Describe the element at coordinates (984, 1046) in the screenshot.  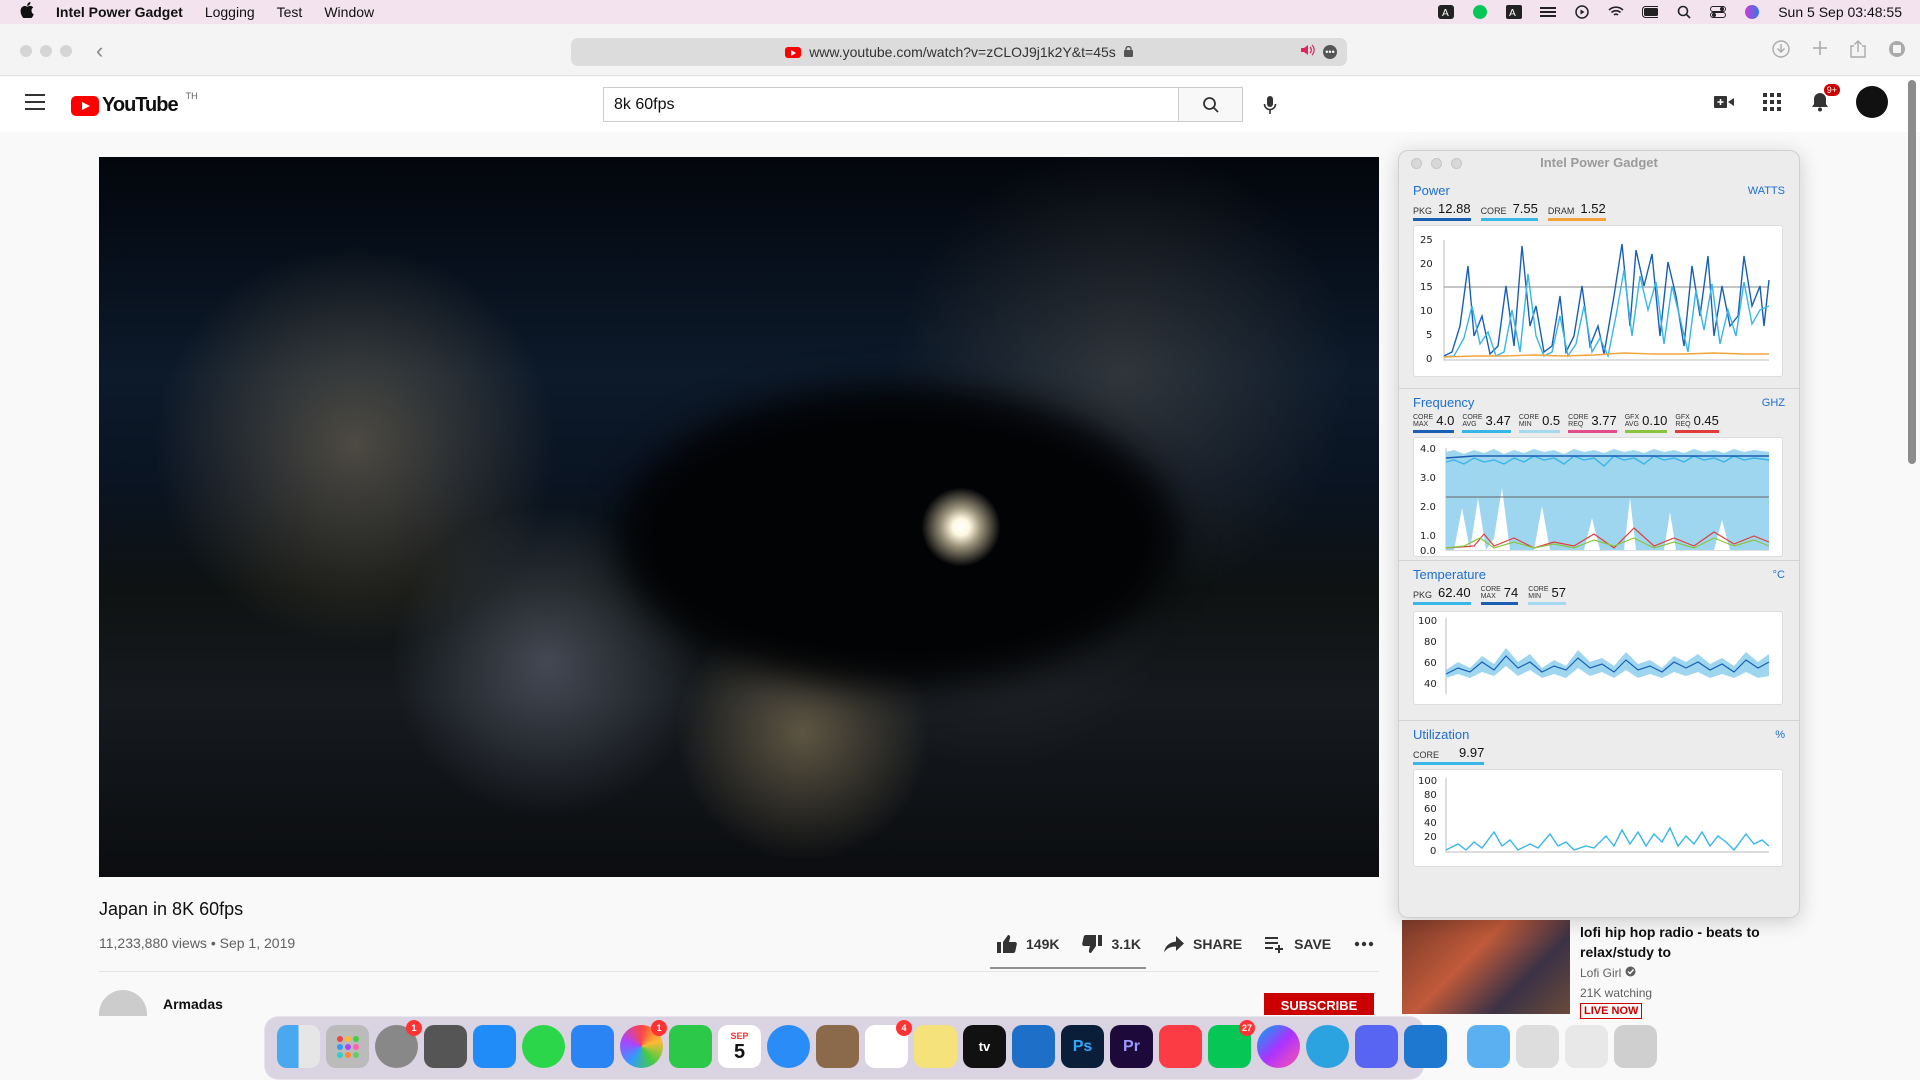
I see `apple-tv-icon: tv` at that location.